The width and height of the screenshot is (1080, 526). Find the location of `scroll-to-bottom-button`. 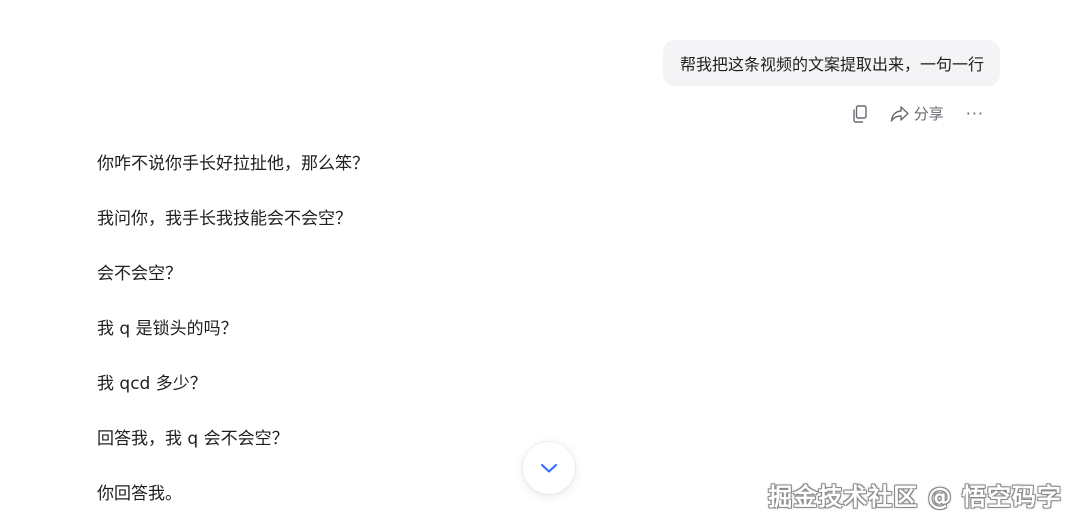

scroll-to-bottom-button is located at coordinates (549, 468).